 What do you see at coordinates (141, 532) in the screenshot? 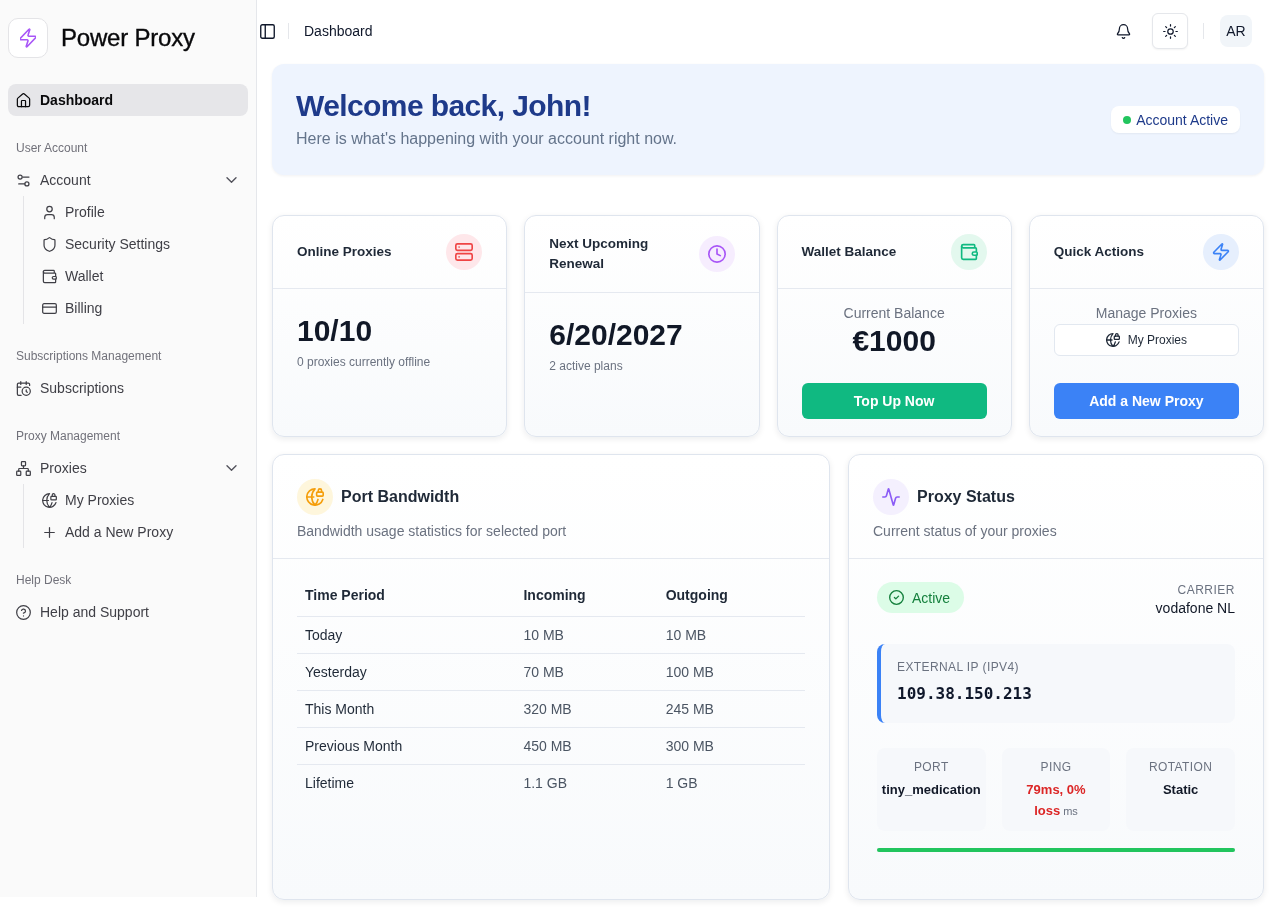
I see `nav-item: Add a New Proxy` at bounding box center [141, 532].